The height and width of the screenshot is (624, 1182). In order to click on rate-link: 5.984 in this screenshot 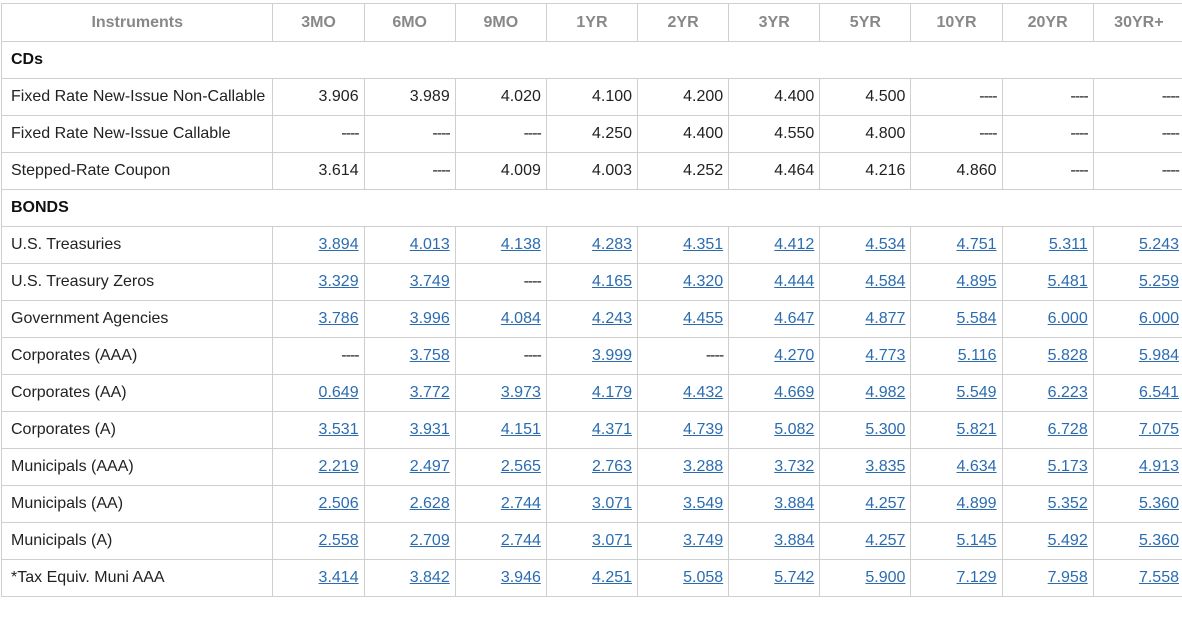, I will do `click(1159, 355)`.